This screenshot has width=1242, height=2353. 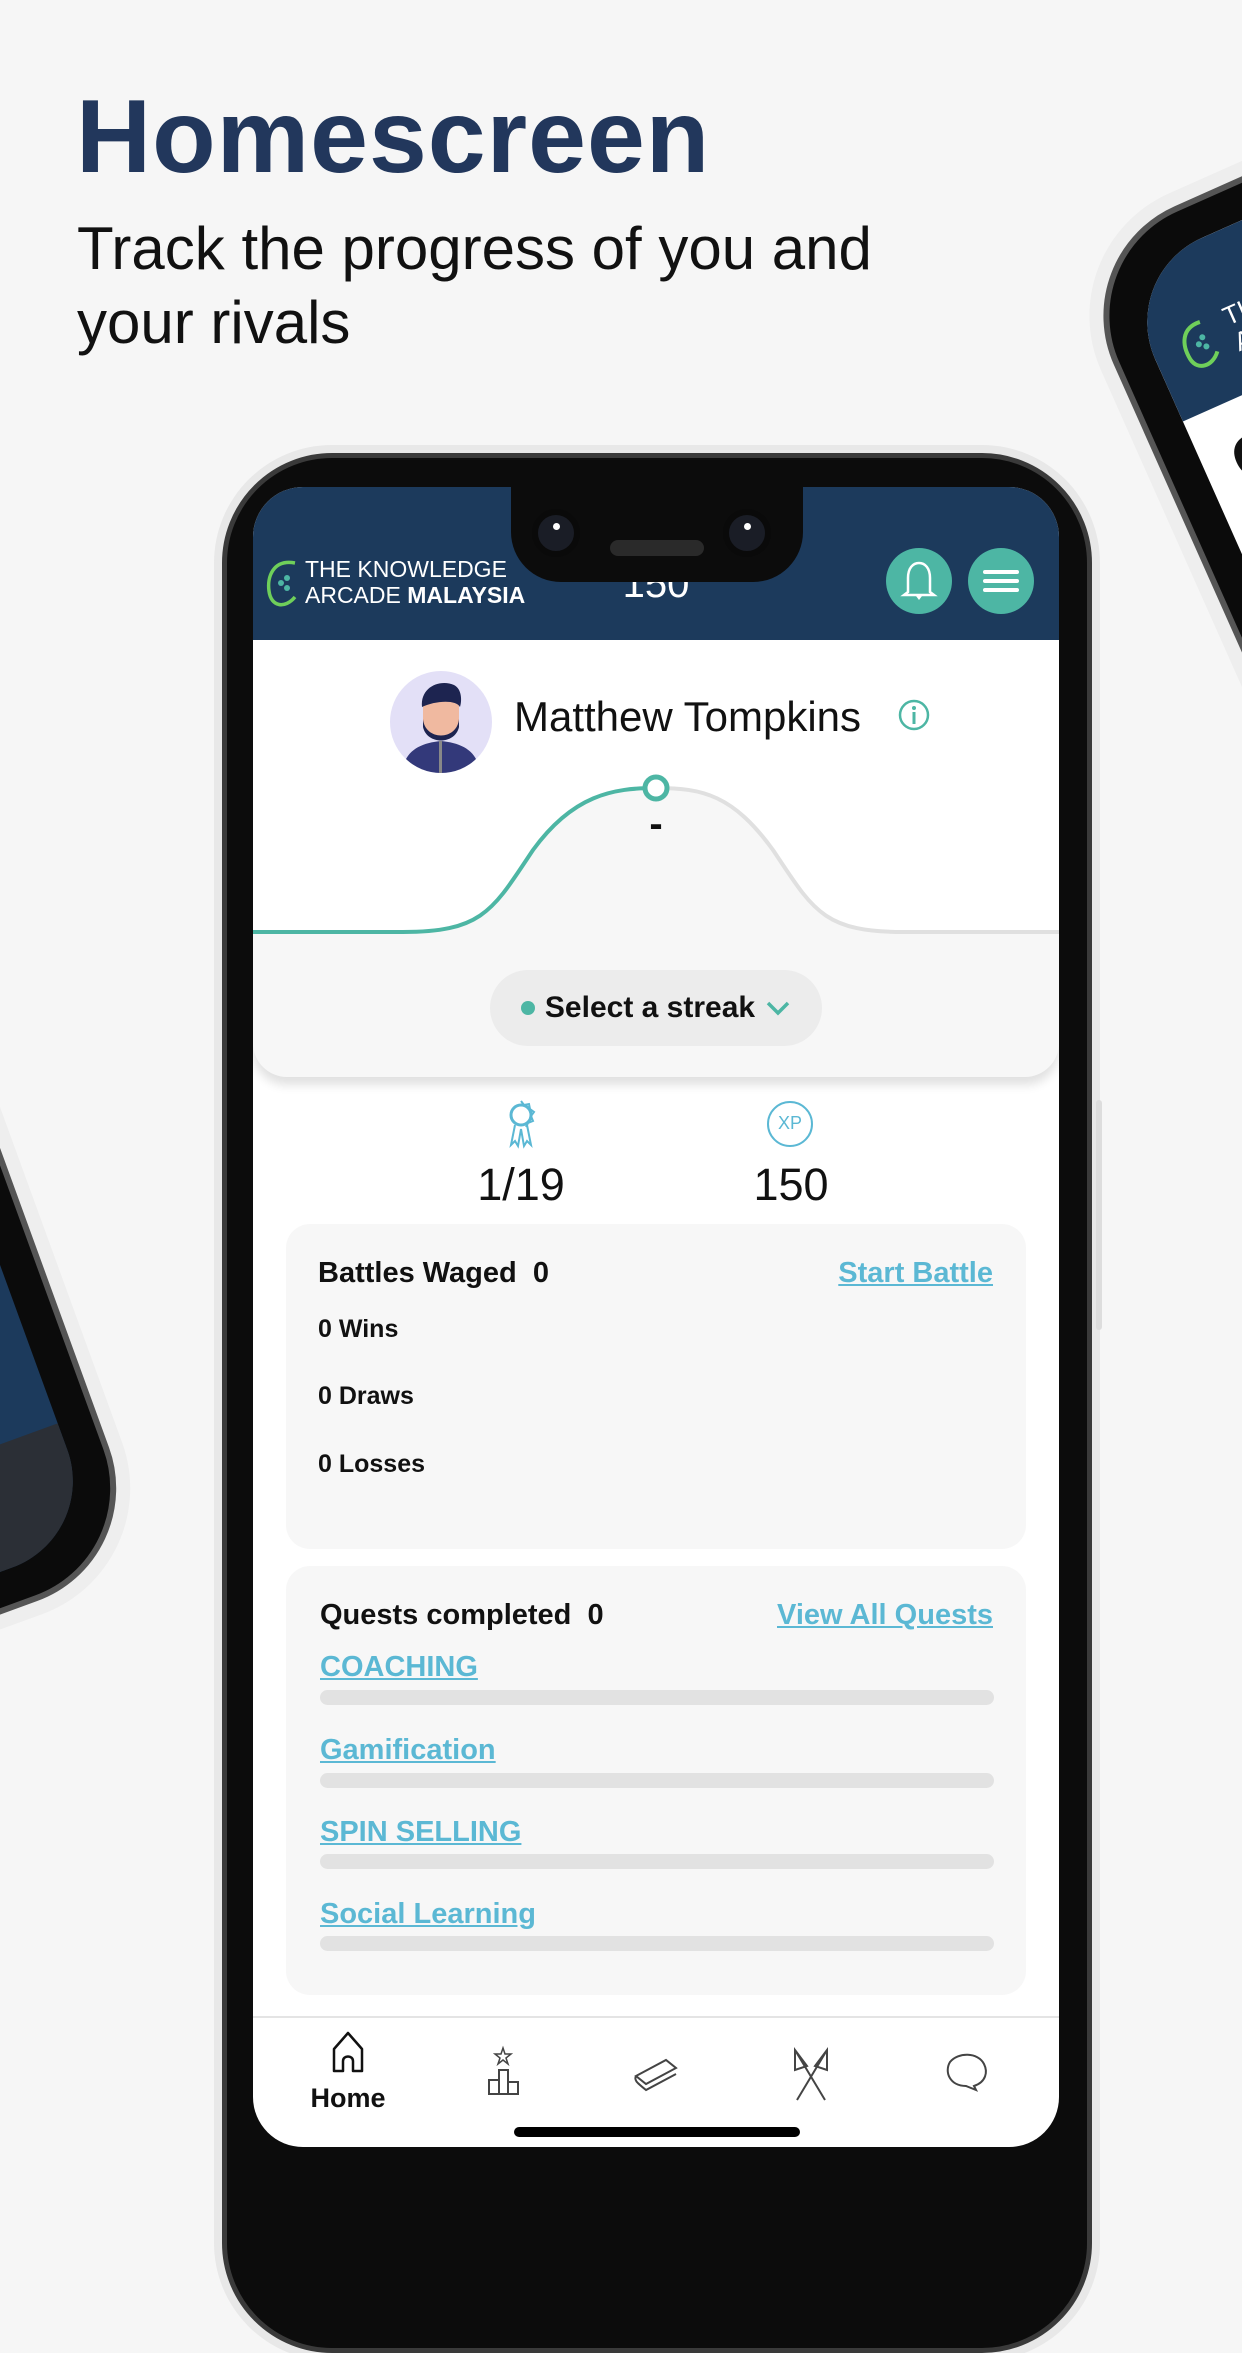 What do you see at coordinates (778, 1008) in the screenshot?
I see `chevron-down-icon` at bounding box center [778, 1008].